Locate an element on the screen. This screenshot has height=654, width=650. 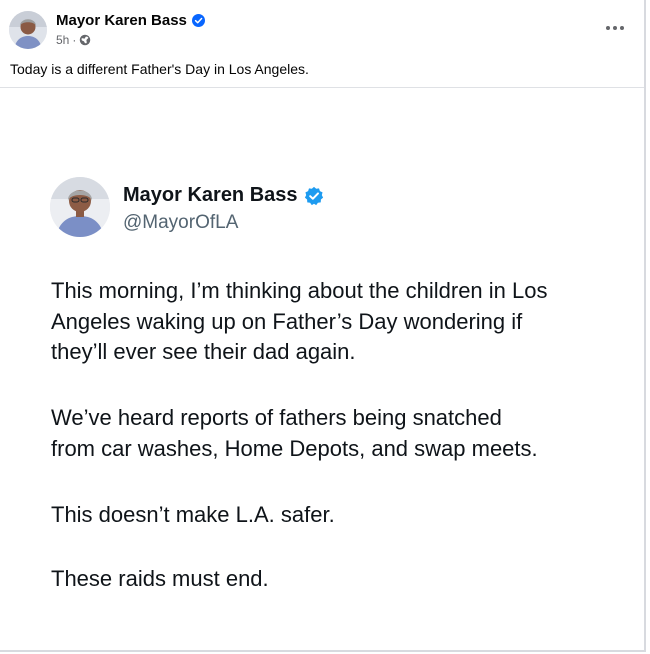
tweet-line: These raids must end. is located at coordinates (160, 578).